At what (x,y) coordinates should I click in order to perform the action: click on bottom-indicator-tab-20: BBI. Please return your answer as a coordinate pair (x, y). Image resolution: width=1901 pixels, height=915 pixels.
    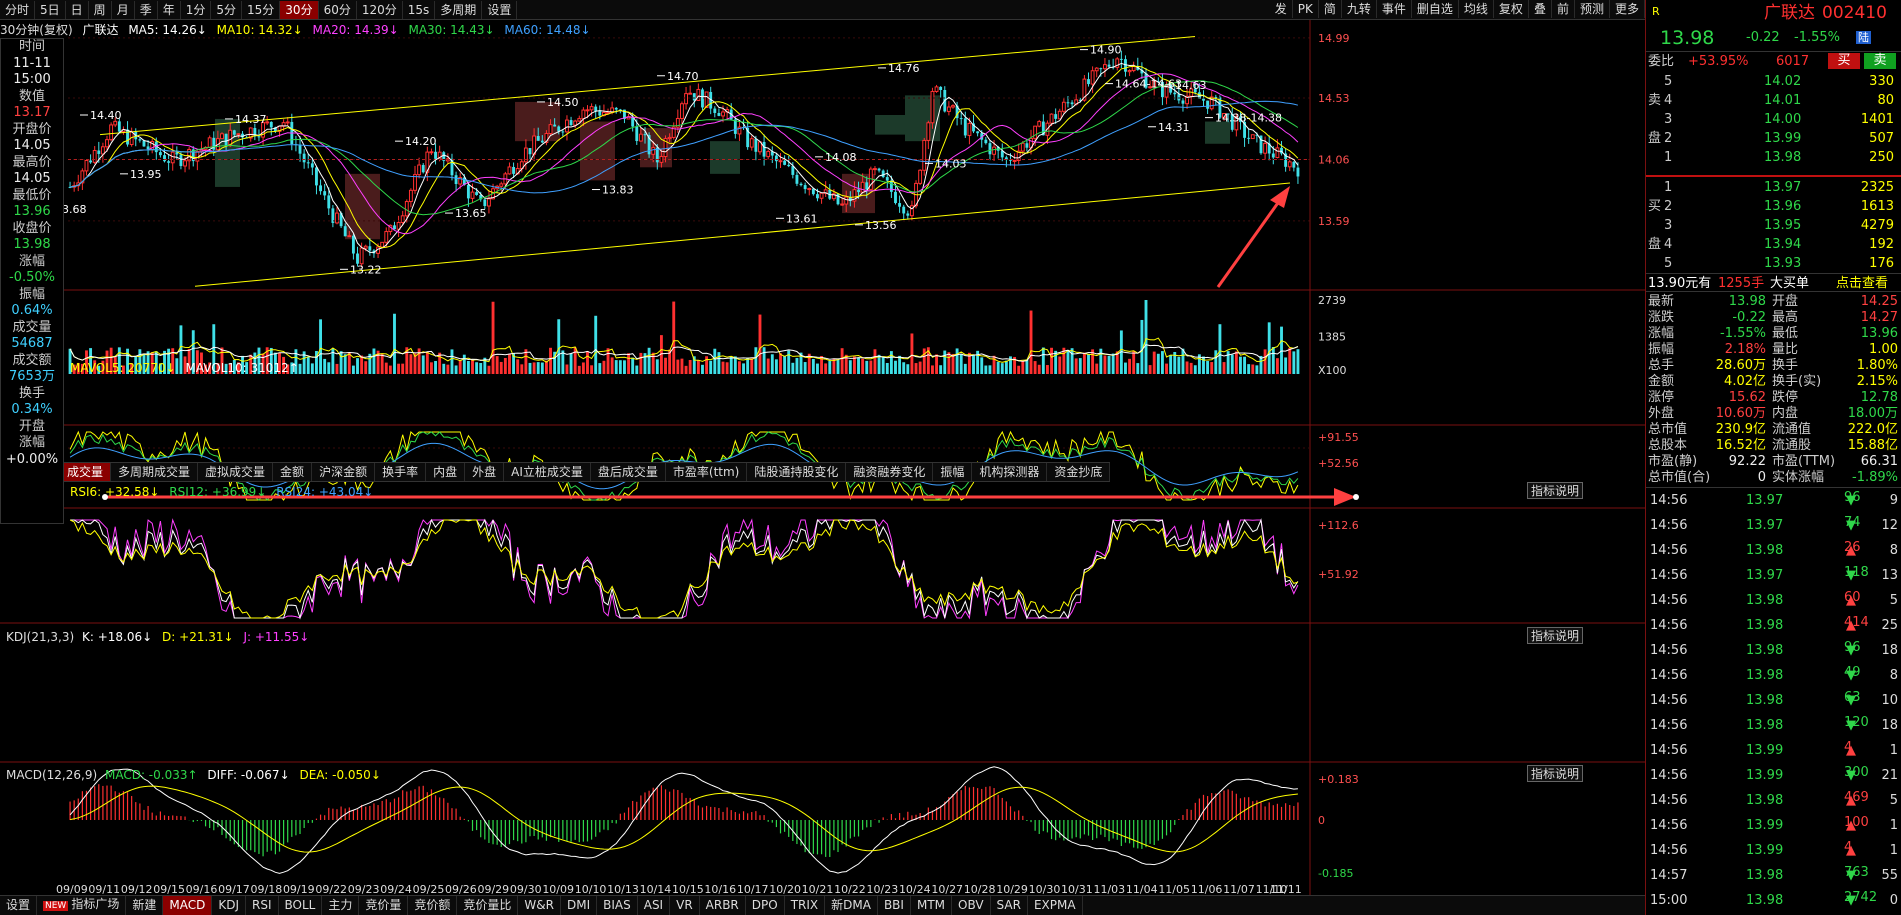
    Looking at the image, I should click on (894, 905).